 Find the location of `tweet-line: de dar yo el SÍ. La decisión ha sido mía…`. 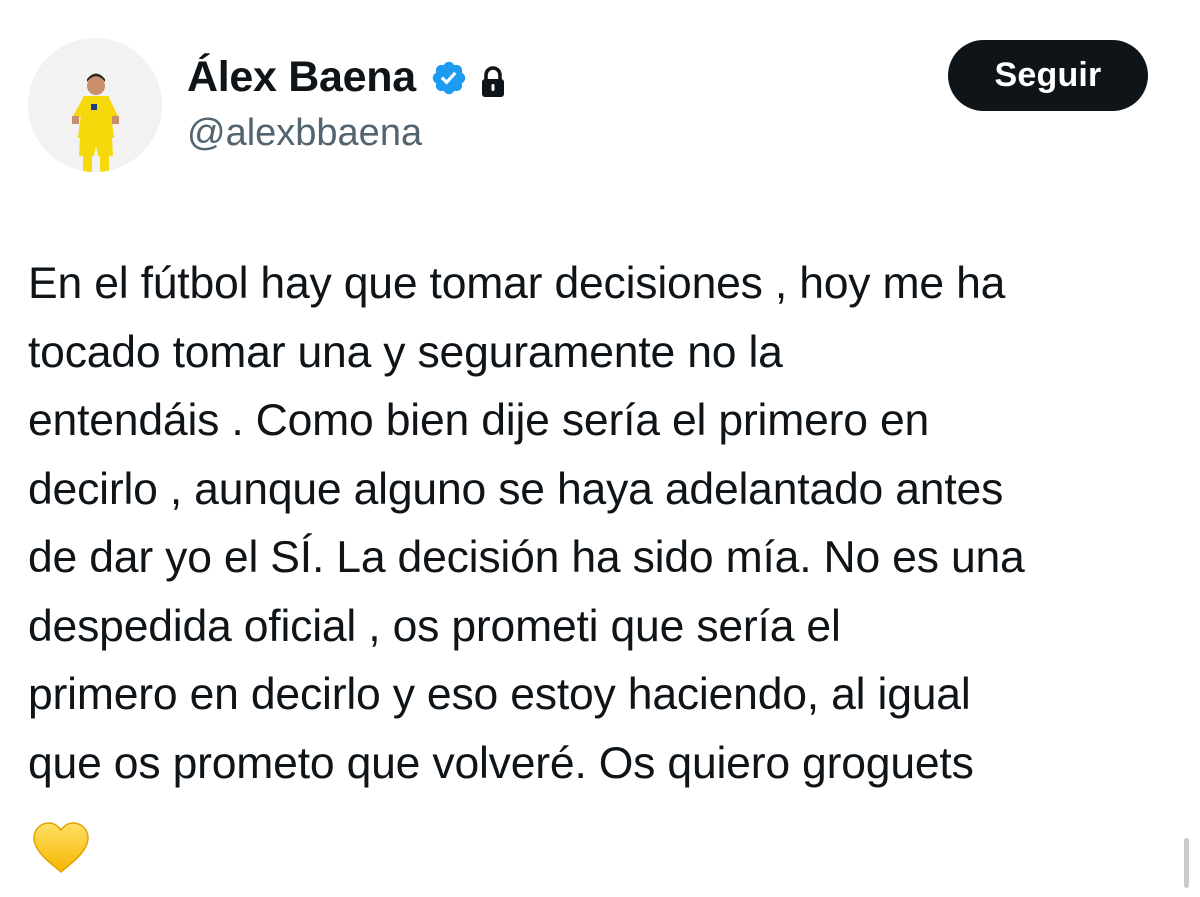

tweet-line: de dar yo el SÍ. La decisión ha sido mía… is located at coordinates (526, 557).